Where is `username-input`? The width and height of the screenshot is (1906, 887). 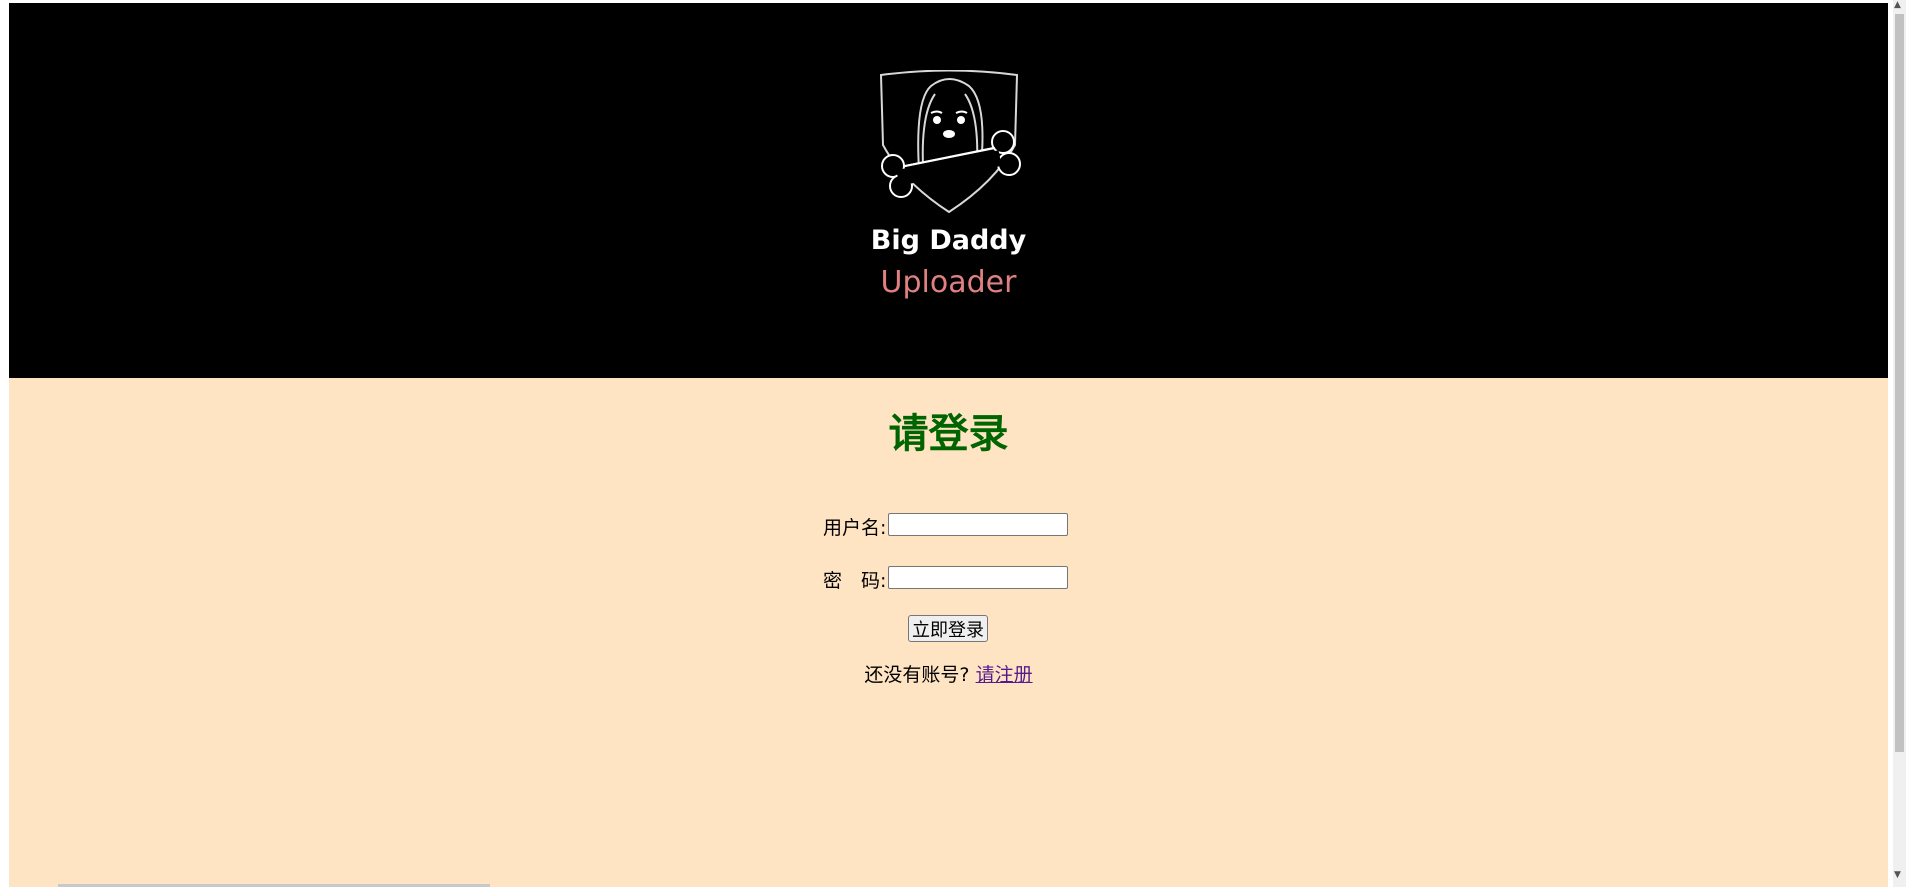
username-input is located at coordinates (978, 524).